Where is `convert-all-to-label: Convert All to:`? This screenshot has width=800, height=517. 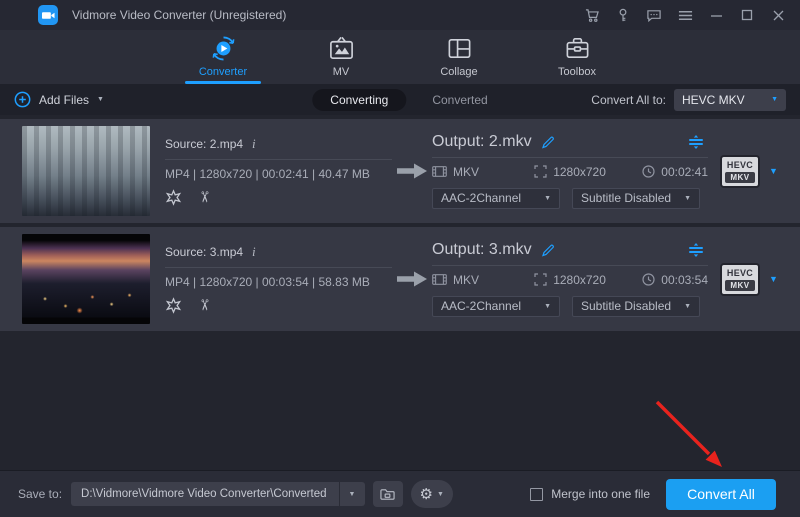 convert-all-to-label: Convert All to: is located at coordinates (628, 99).